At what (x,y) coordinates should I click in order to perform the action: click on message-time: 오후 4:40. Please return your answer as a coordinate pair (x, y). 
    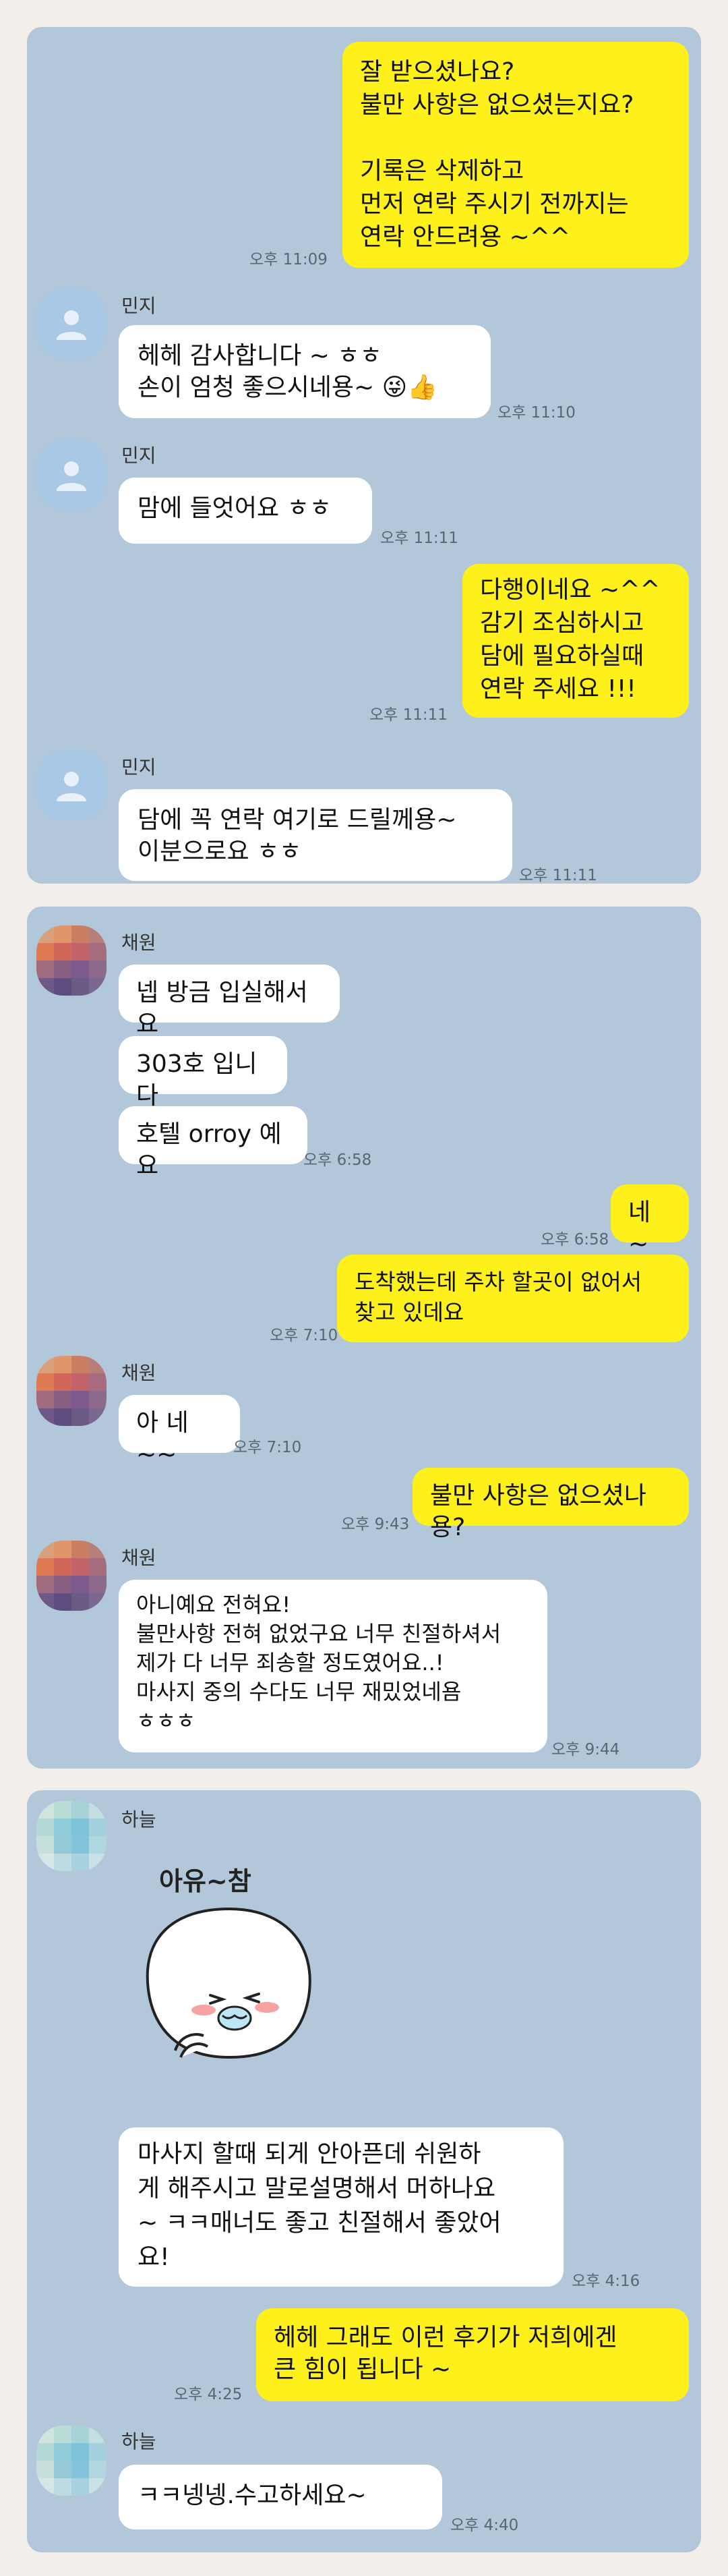
    Looking at the image, I should click on (484, 2525).